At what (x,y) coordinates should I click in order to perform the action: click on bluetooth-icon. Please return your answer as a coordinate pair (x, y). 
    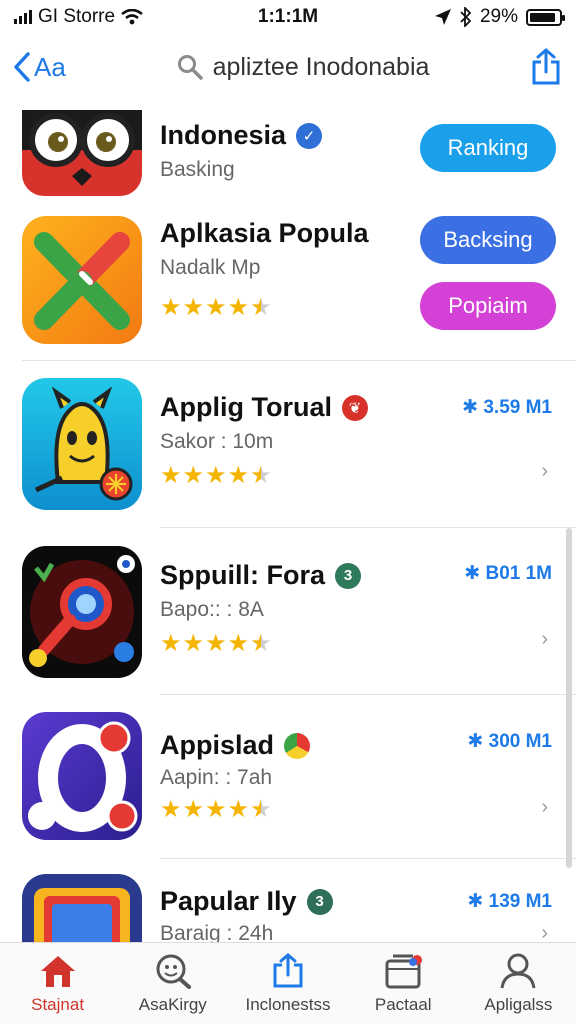
    Looking at the image, I should click on (466, 17).